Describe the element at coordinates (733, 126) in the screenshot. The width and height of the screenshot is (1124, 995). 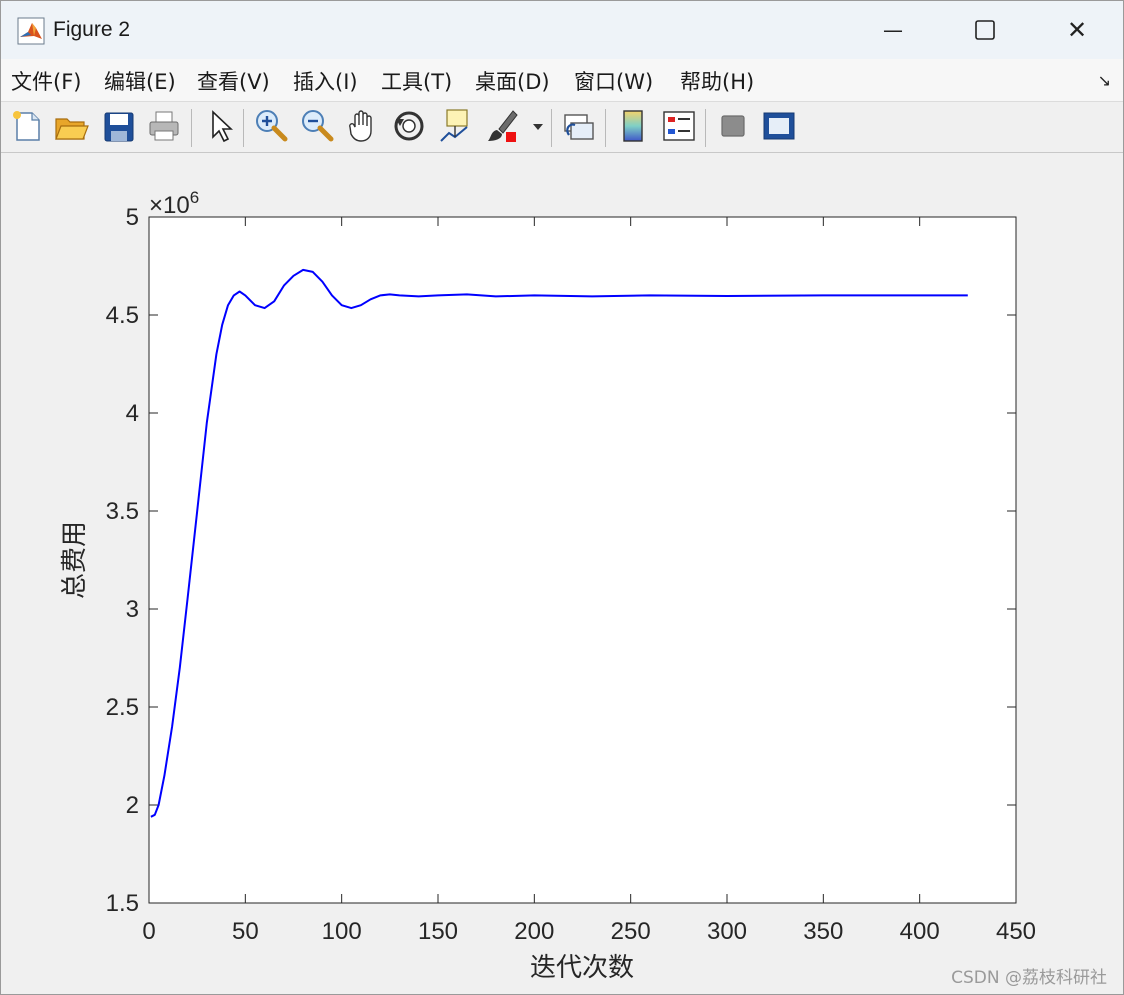
I see `hide-plot-tools-icon` at that location.